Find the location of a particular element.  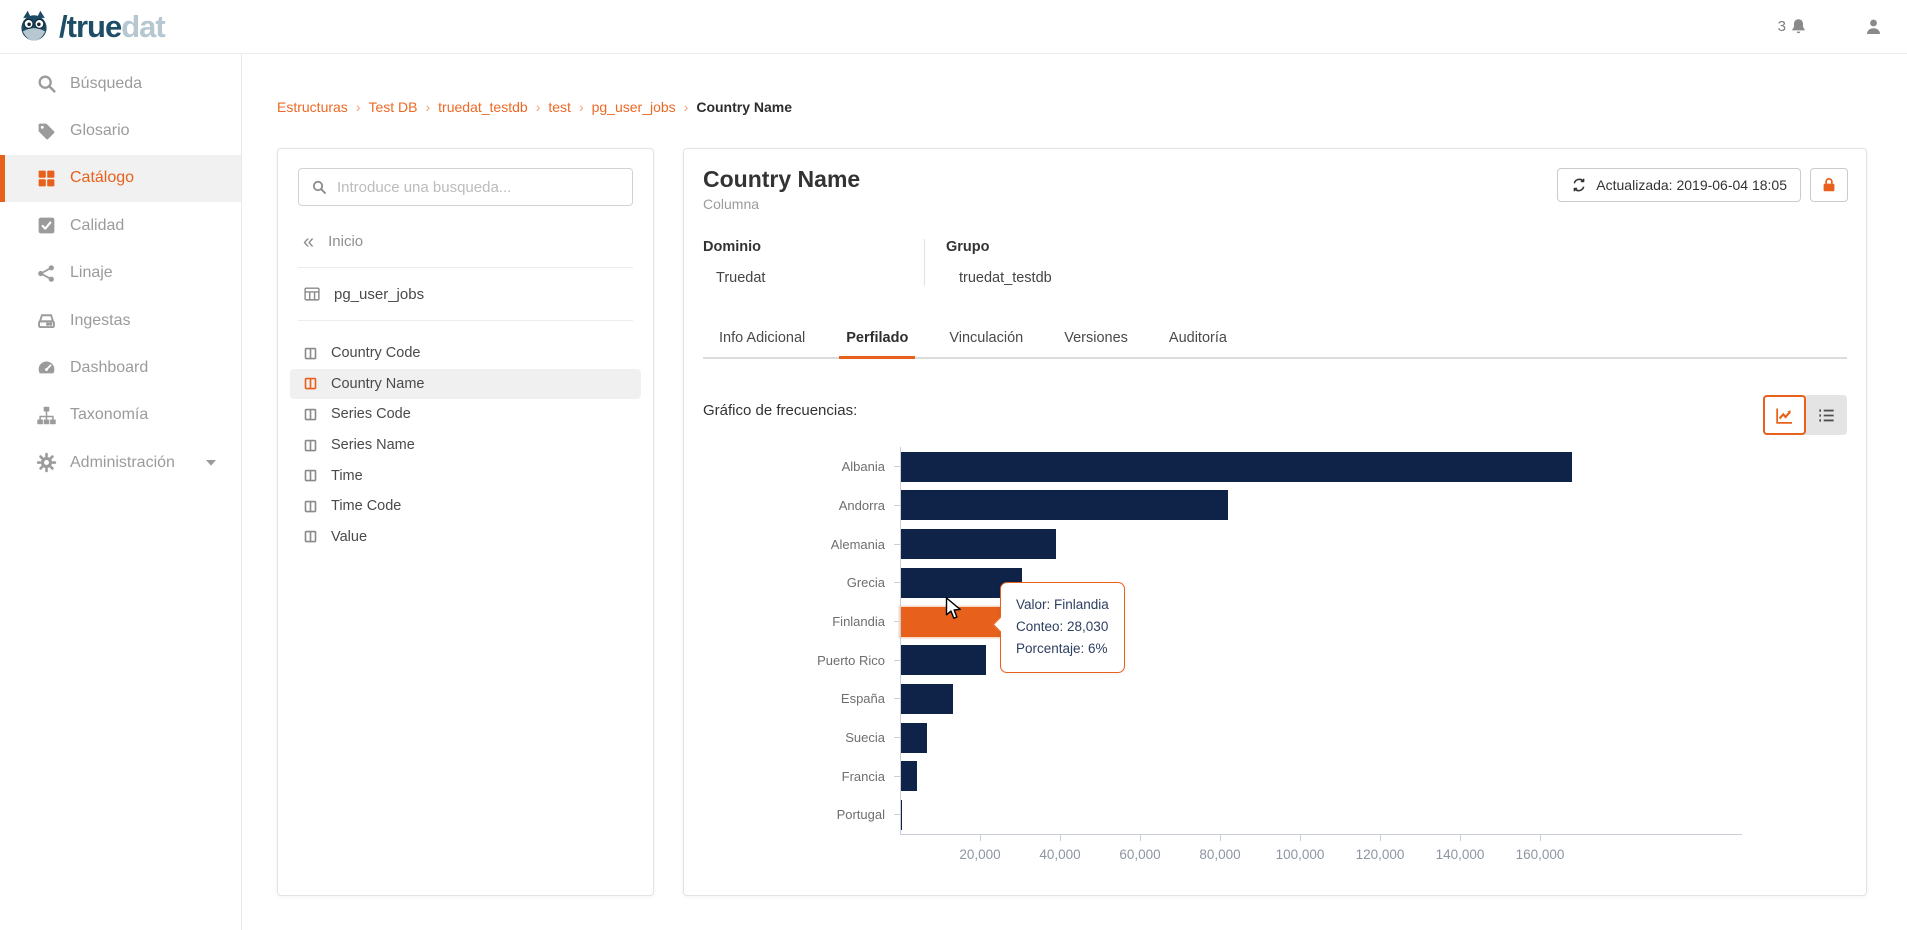

column-item-time: Time is located at coordinates (465, 475).